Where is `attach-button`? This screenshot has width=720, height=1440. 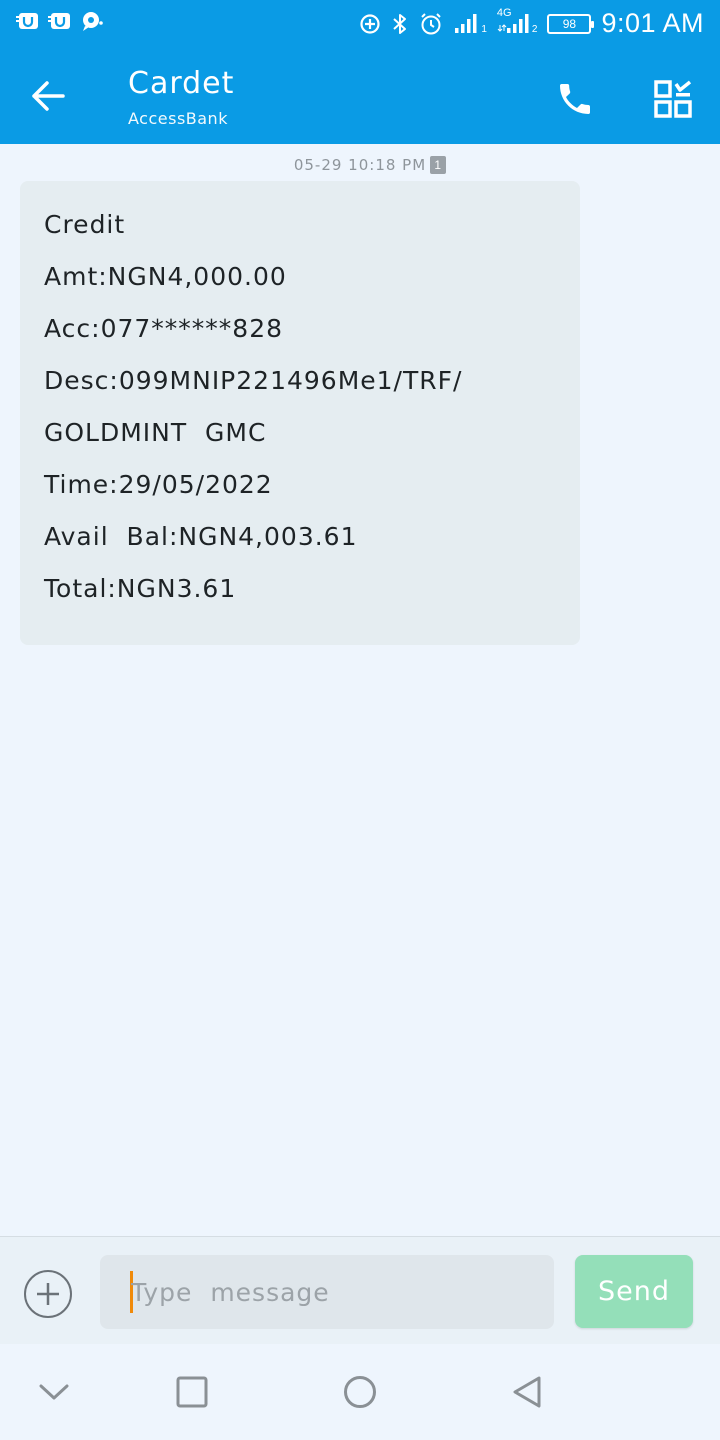
attach-button is located at coordinates (48, 1294).